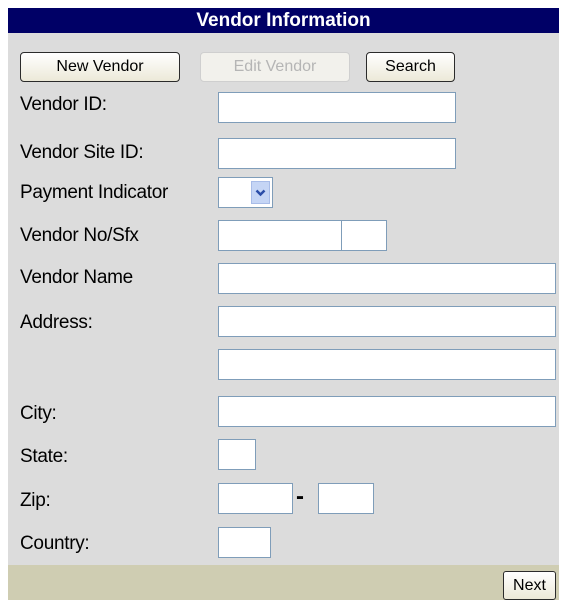  What do you see at coordinates (82, 152) in the screenshot?
I see `vendor-site-id-label: Vendor Site ID:` at bounding box center [82, 152].